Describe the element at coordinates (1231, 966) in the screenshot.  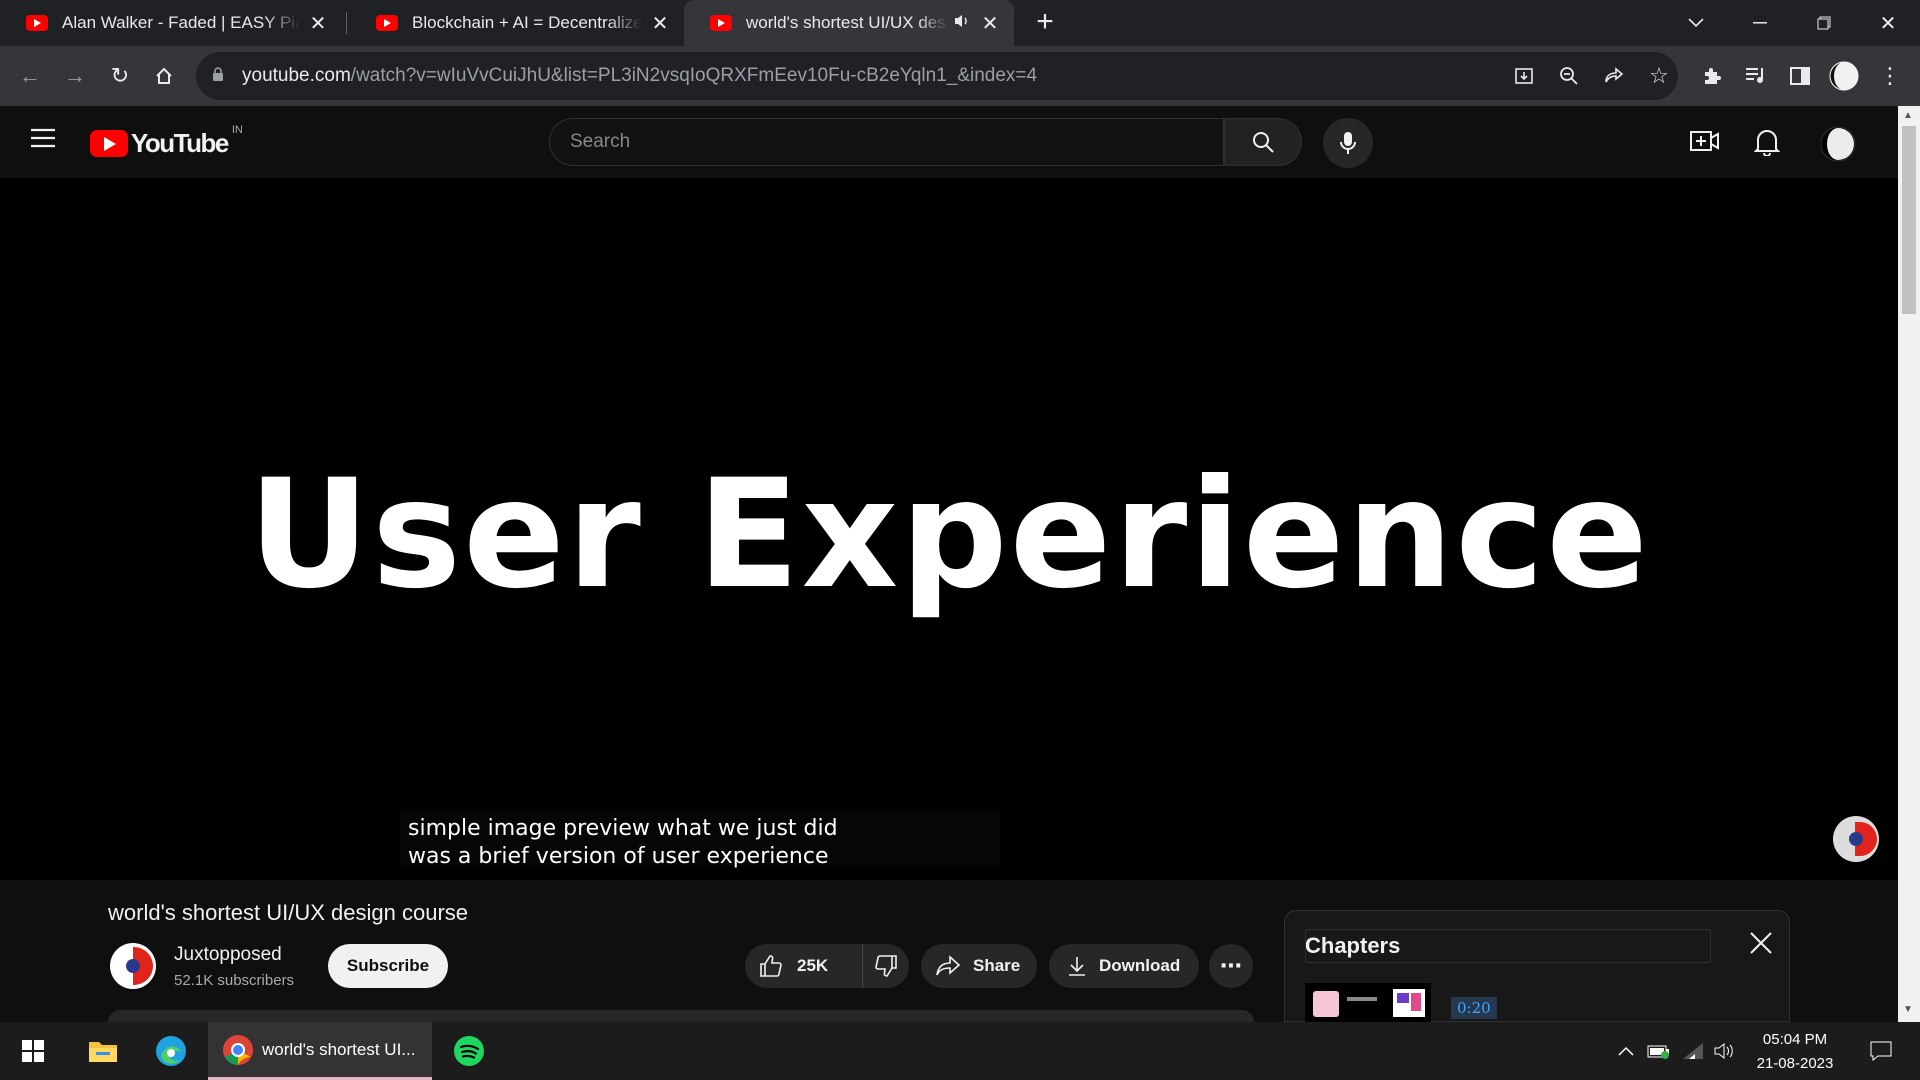
I see `more-actions-button: ⋯` at that location.